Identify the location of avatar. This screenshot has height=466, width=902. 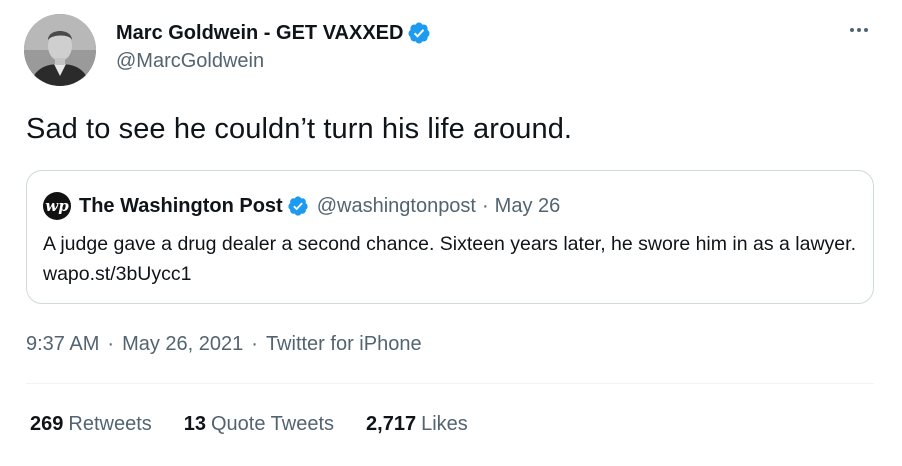
(60, 50).